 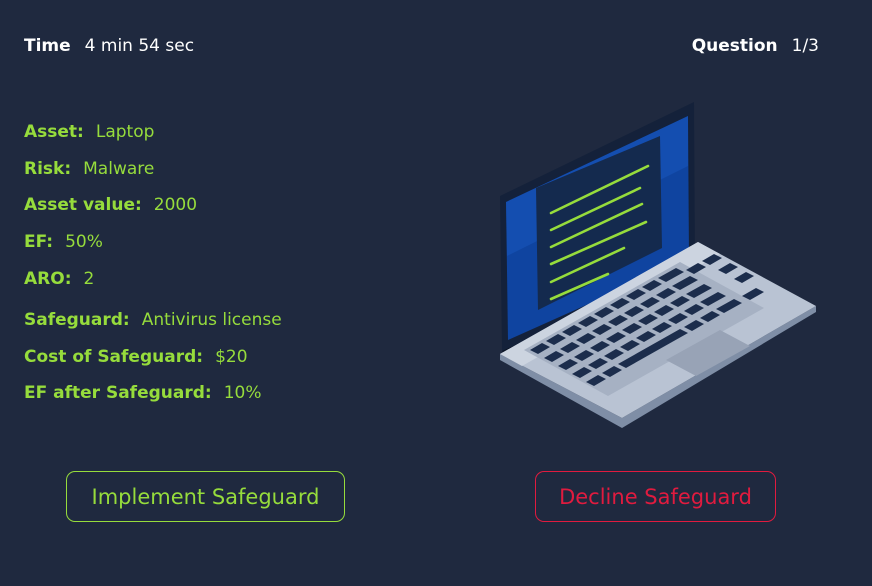 I want to click on ef-after-value: 10%, so click(x=242, y=393).